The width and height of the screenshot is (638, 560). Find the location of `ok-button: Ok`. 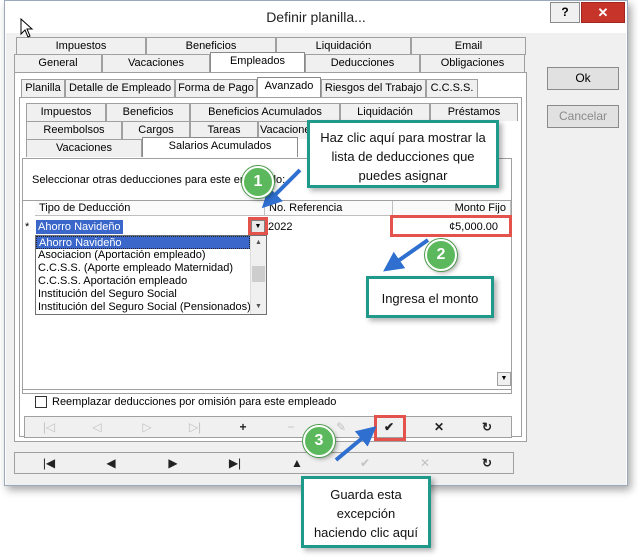

ok-button: Ok is located at coordinates (583, 78).